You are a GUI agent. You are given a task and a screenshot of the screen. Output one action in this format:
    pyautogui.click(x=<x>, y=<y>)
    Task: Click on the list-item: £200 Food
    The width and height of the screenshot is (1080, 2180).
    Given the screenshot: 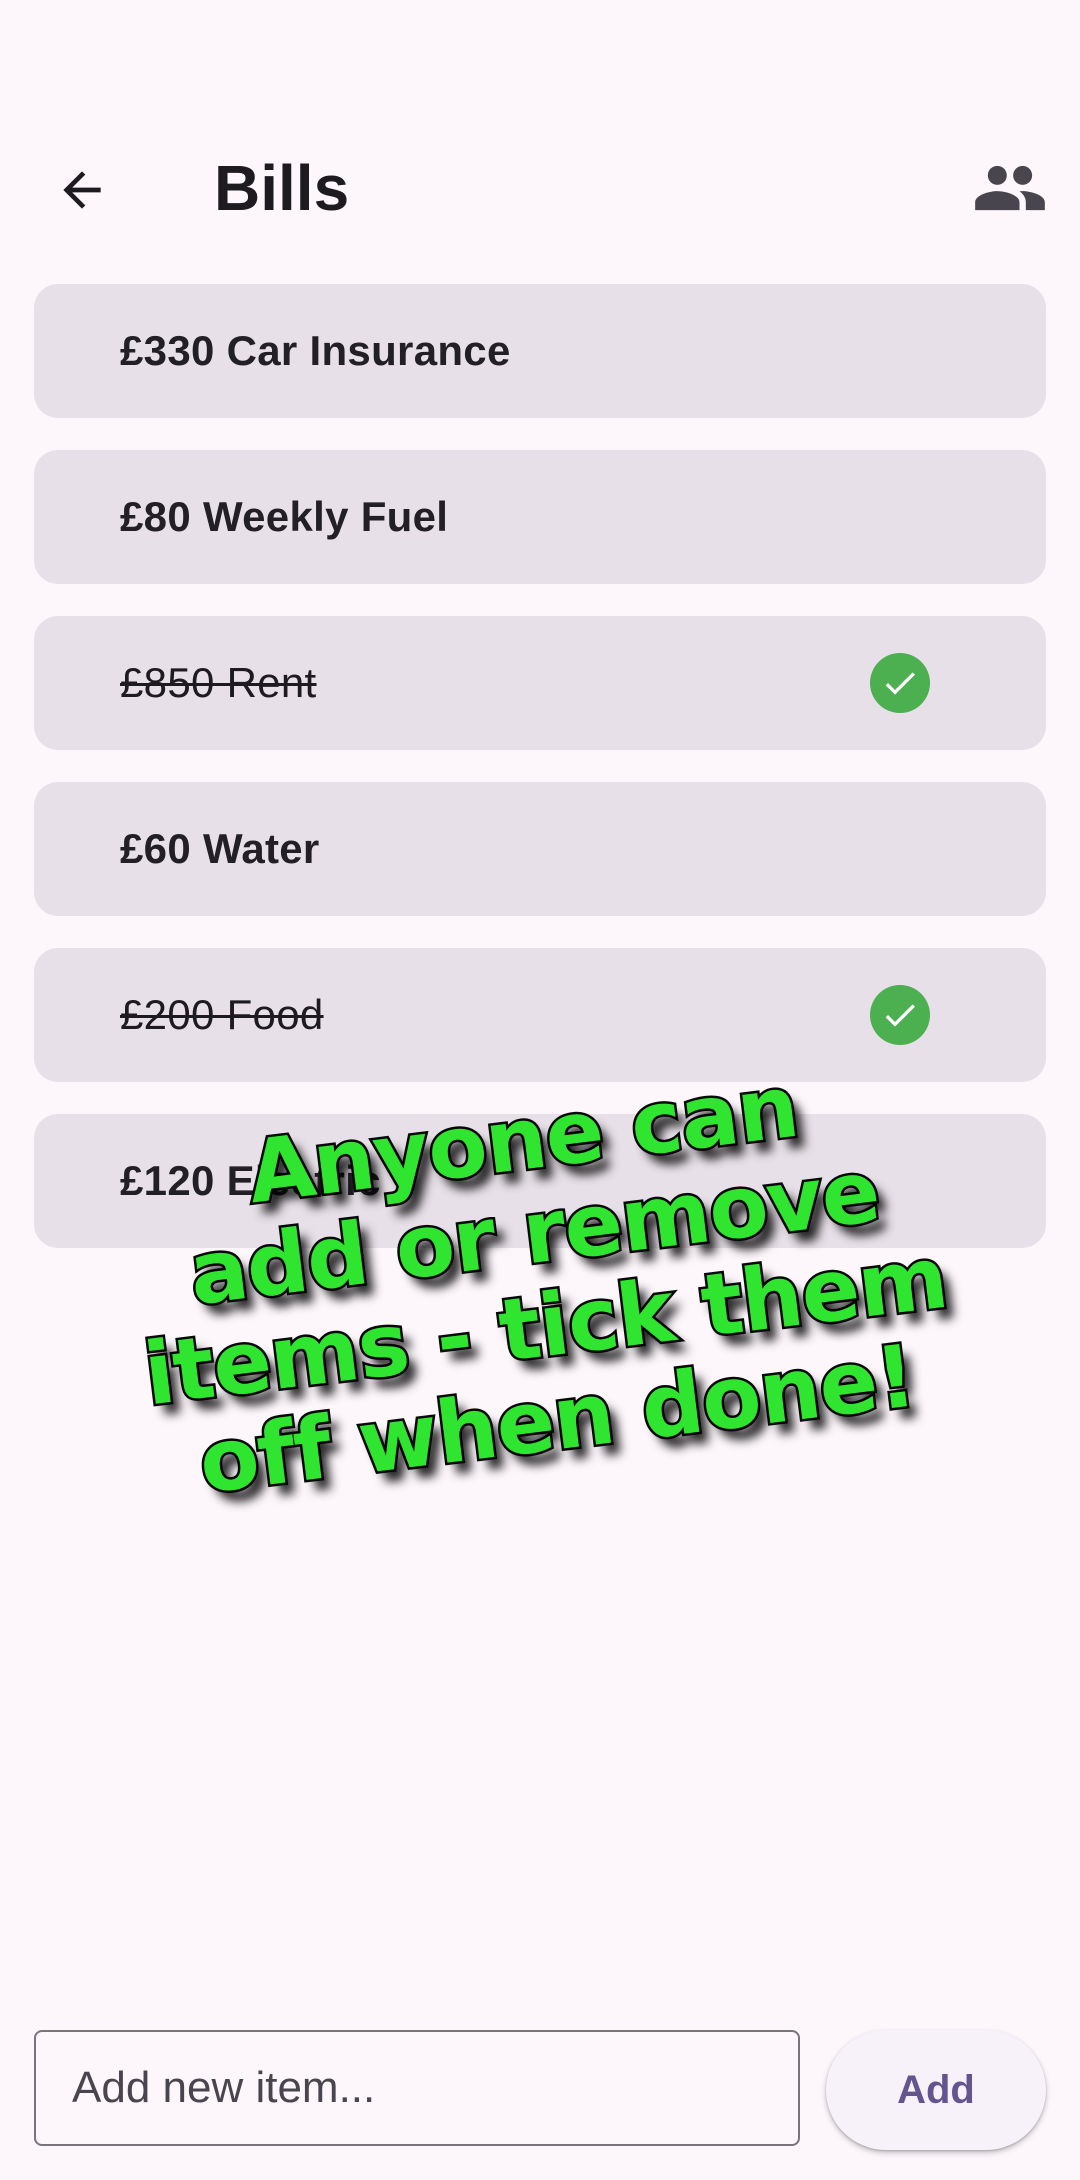 What is the action you would take?
    pyautogui.click(x=540, y=1015)
    